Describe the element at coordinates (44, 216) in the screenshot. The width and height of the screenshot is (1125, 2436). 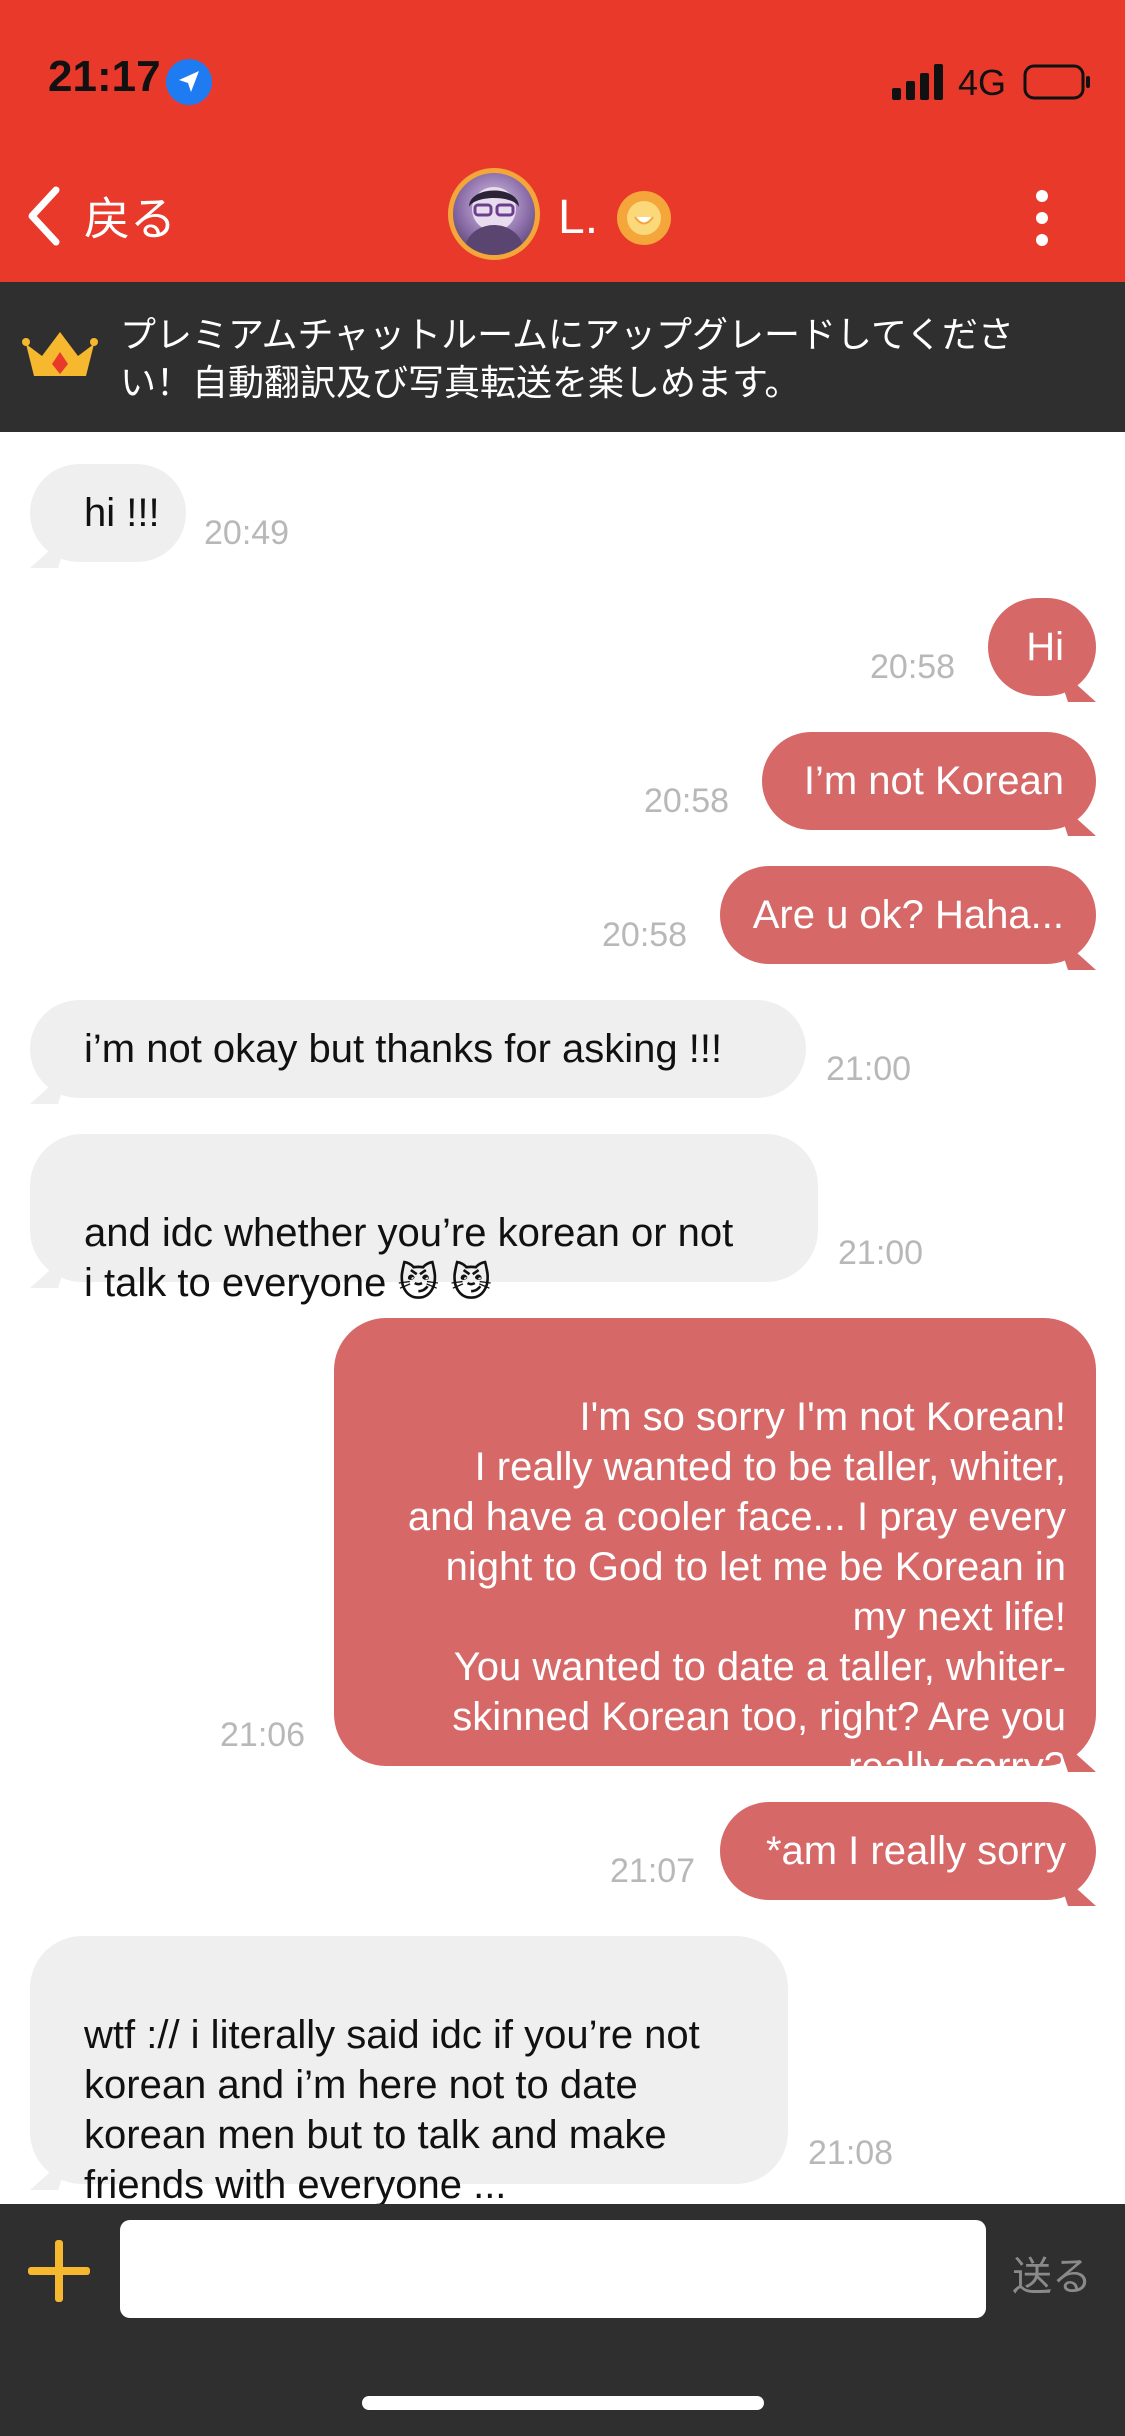
I see `chevron-left-icon` at that location.